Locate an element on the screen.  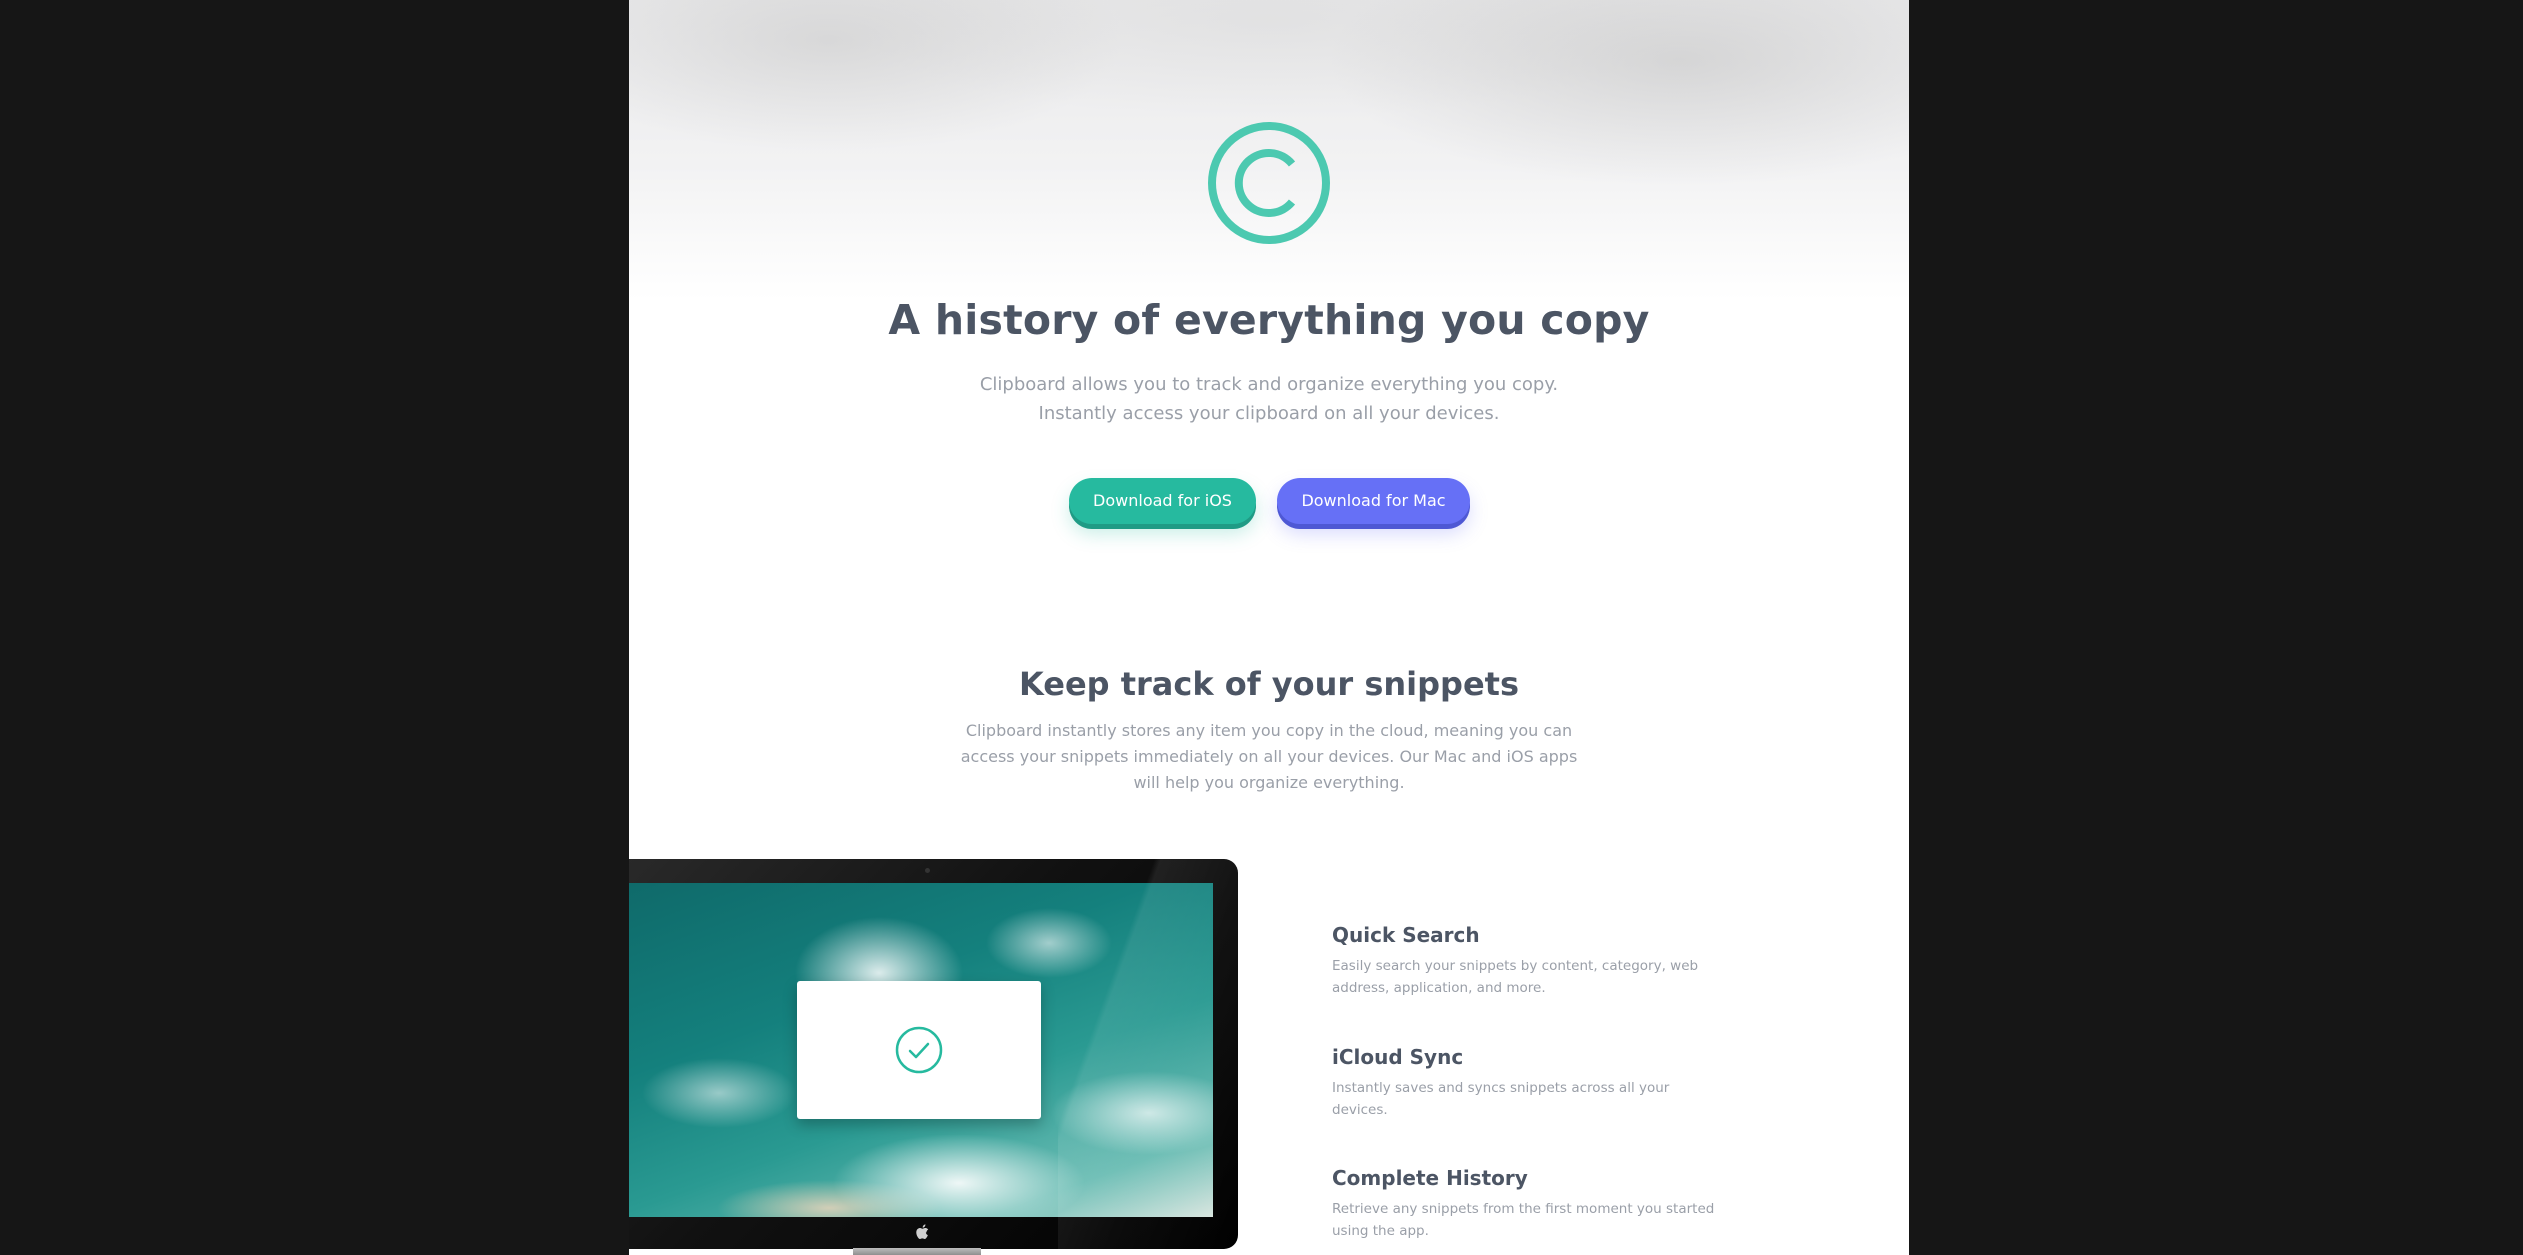
success-dialog is located at coordinates (919, 1050).